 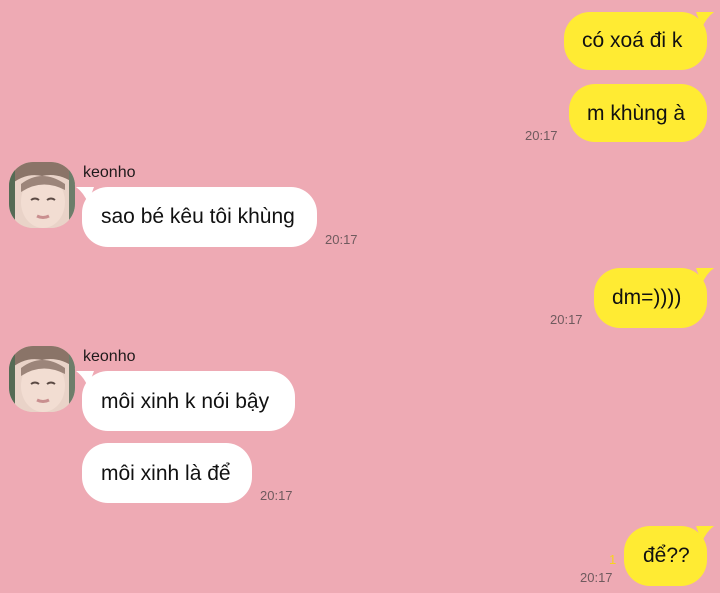 I want to click on outgoing-message-bubble: để??, so click(x=665, y=556).